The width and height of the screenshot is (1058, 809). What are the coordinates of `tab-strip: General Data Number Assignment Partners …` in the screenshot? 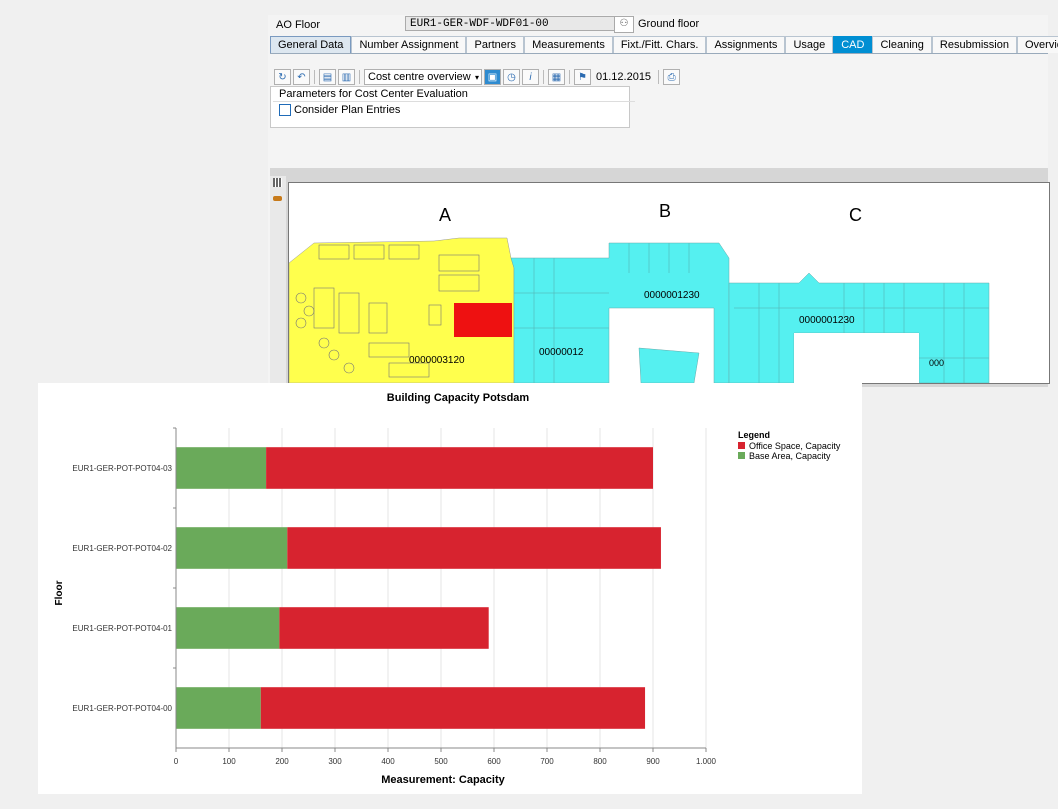 It's located at (664, 45).